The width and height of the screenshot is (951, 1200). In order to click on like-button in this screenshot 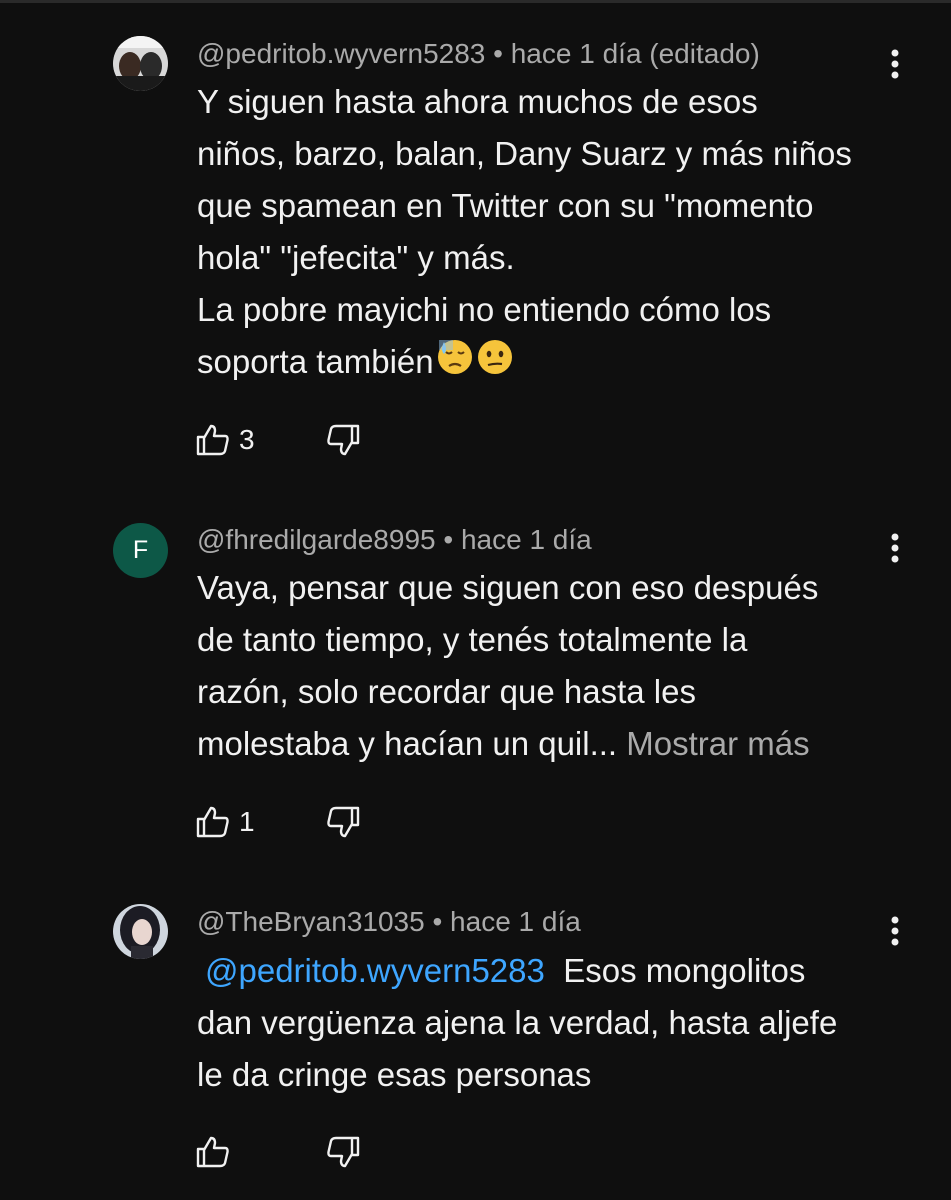, I will do `click(213, 1152)`.